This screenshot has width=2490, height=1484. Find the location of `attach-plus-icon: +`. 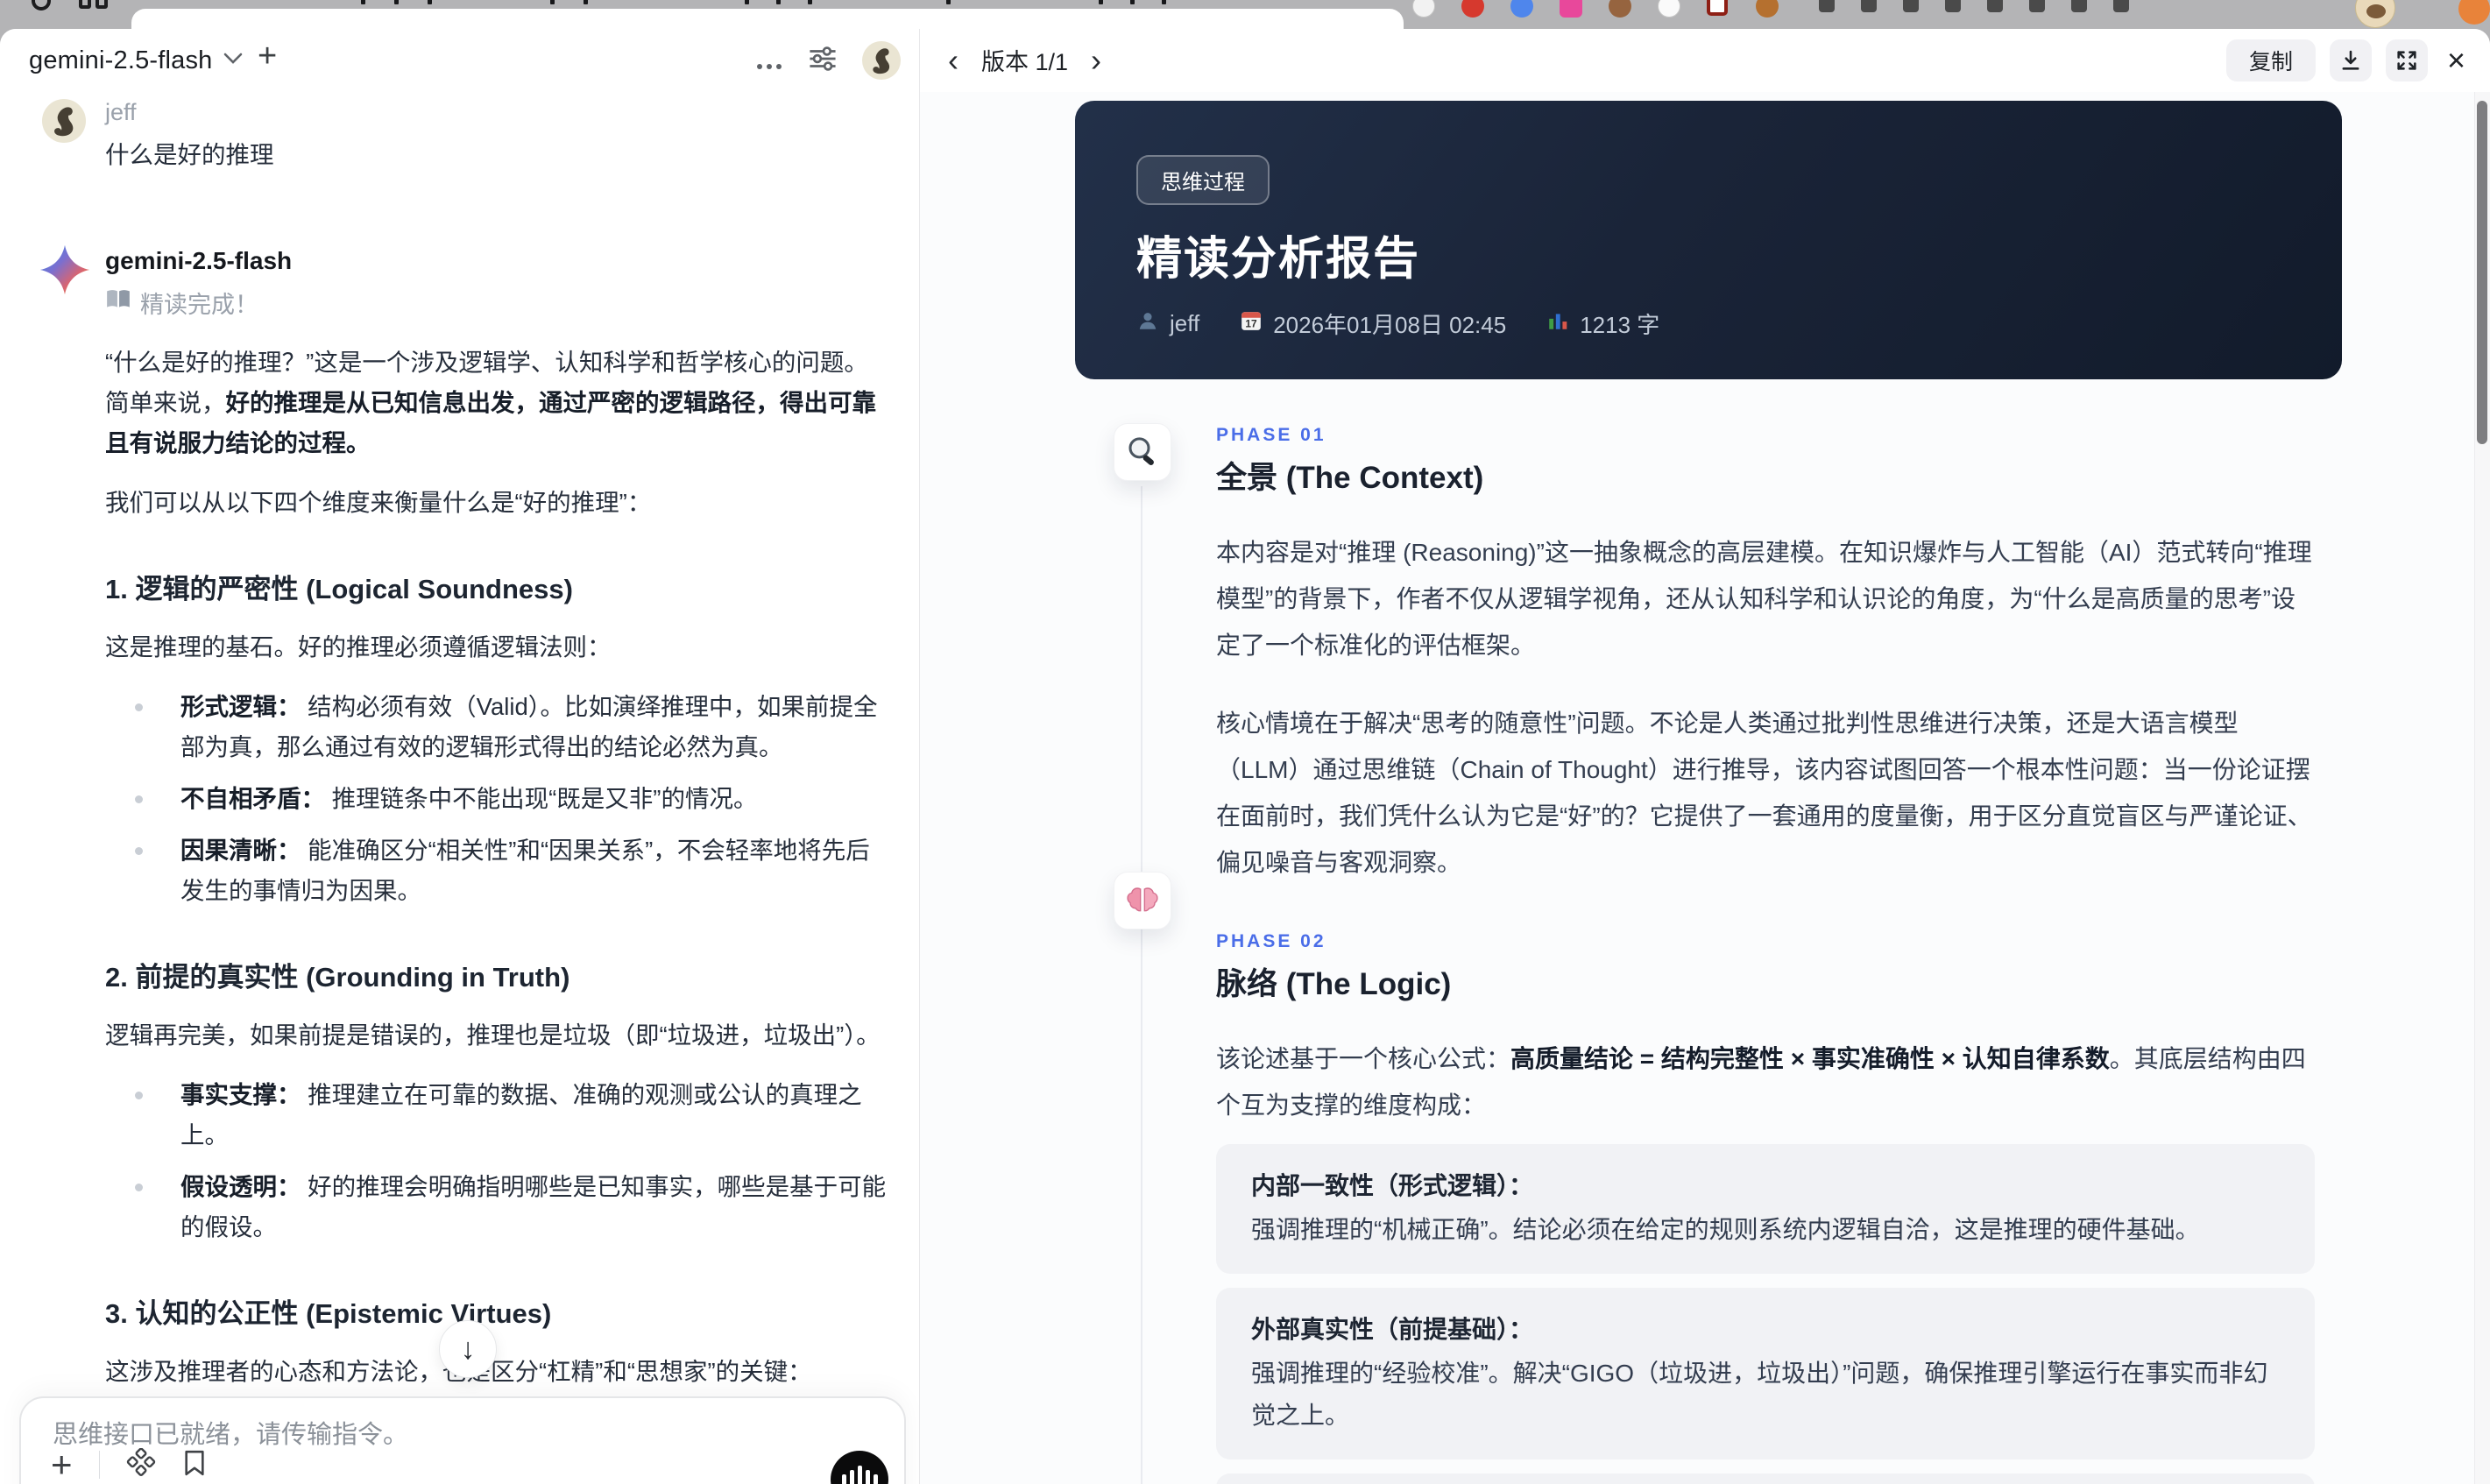

attach-plus-icon: + is located at coordinates (62, 1464).